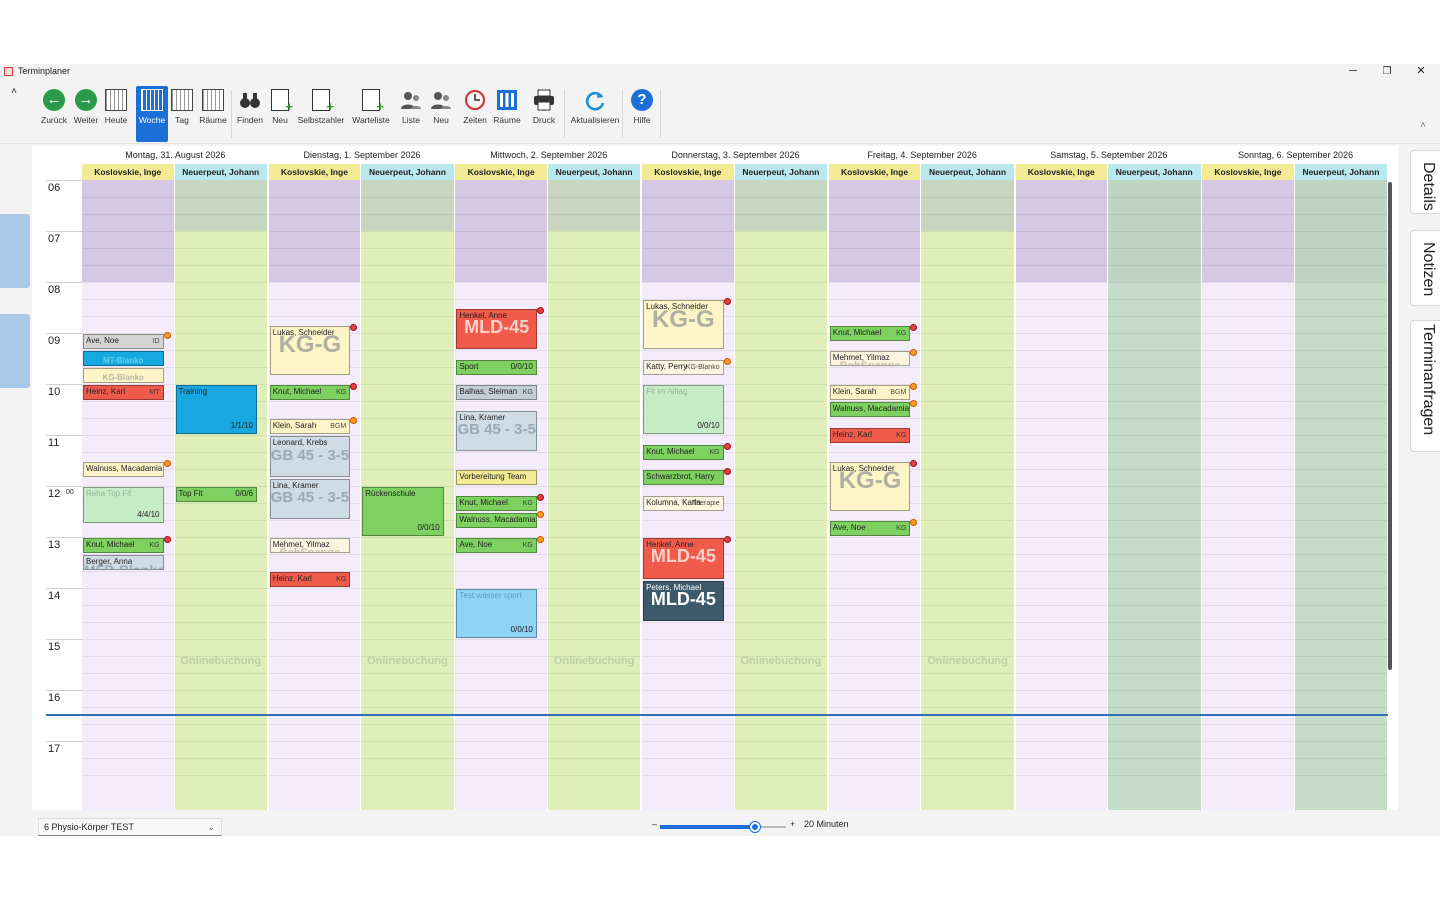  I want to click on rooms2-button: Räume, so click(507, 114).